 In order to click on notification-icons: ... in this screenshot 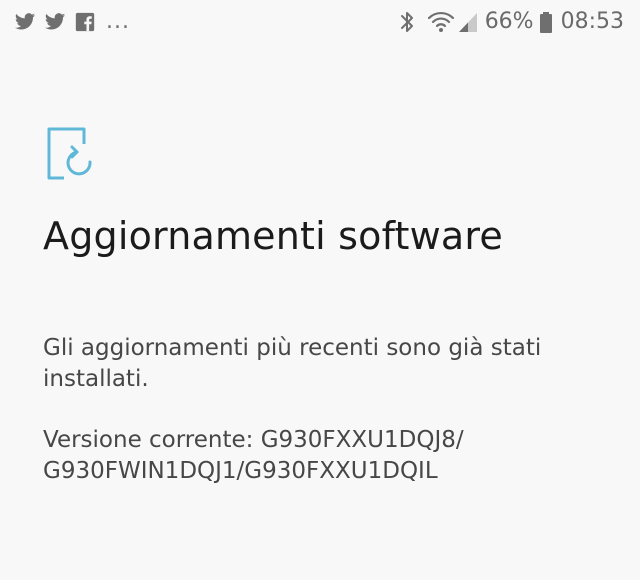, I will do `click(72, 22)`.